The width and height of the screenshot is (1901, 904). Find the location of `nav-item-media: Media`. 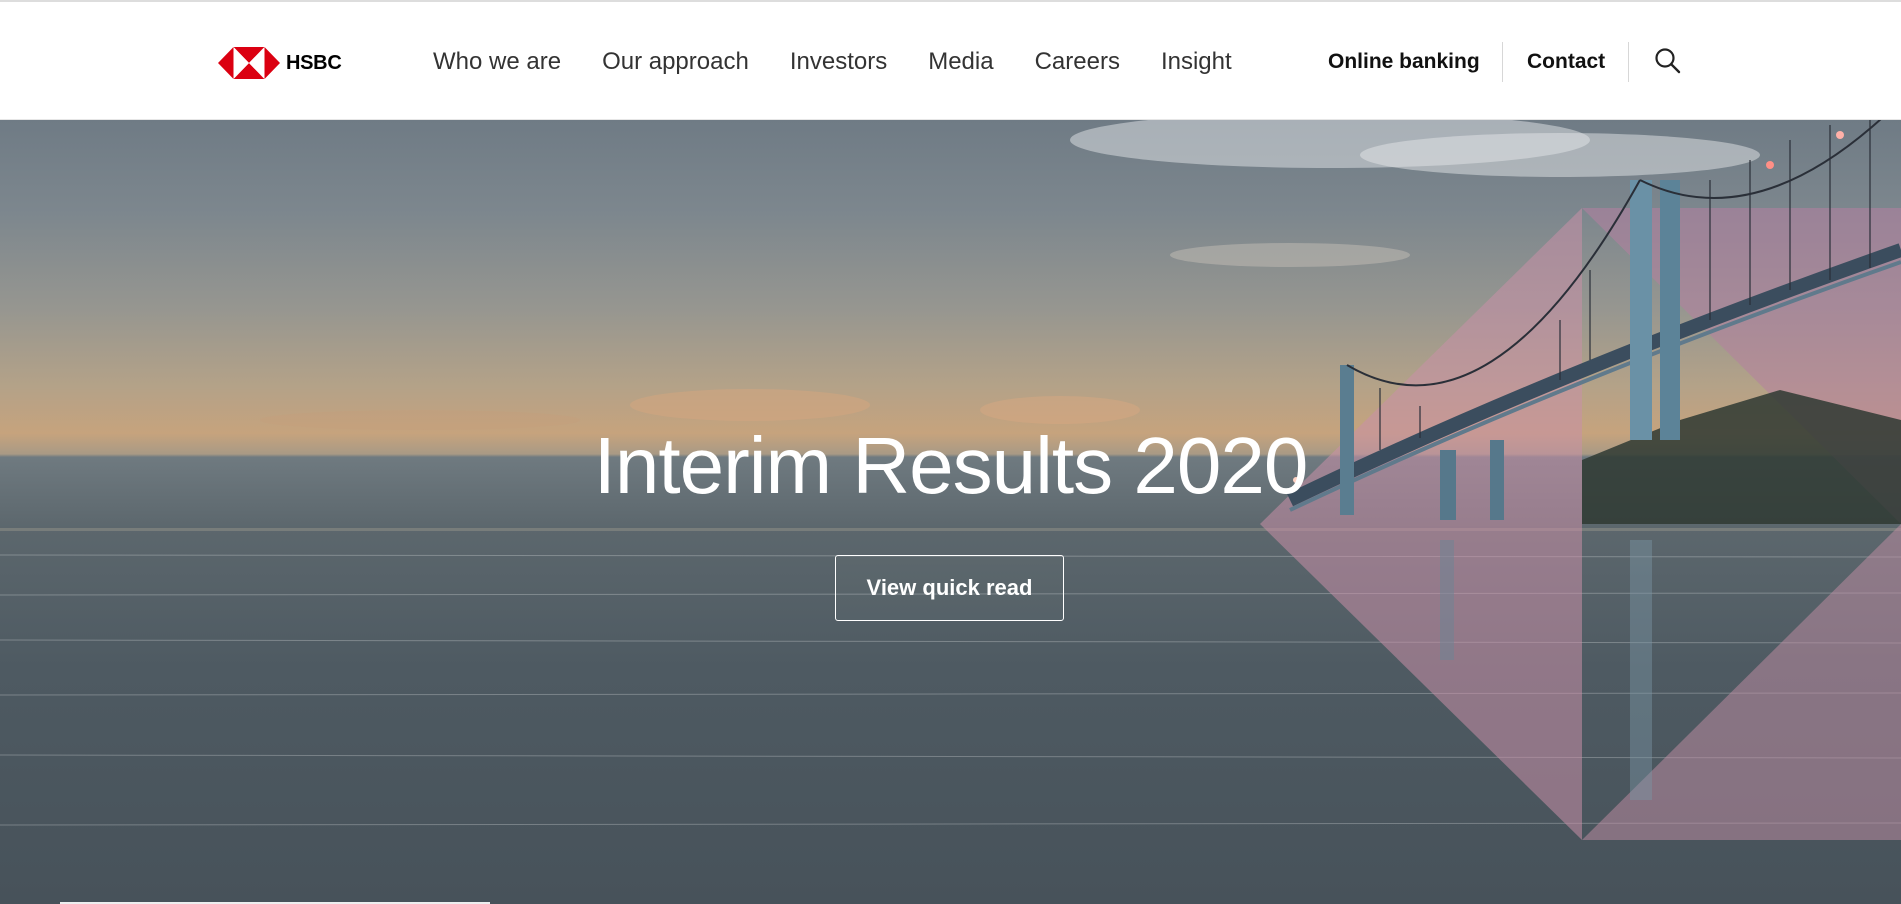

nav-item-media: Media is located at coordinates (960, 62).